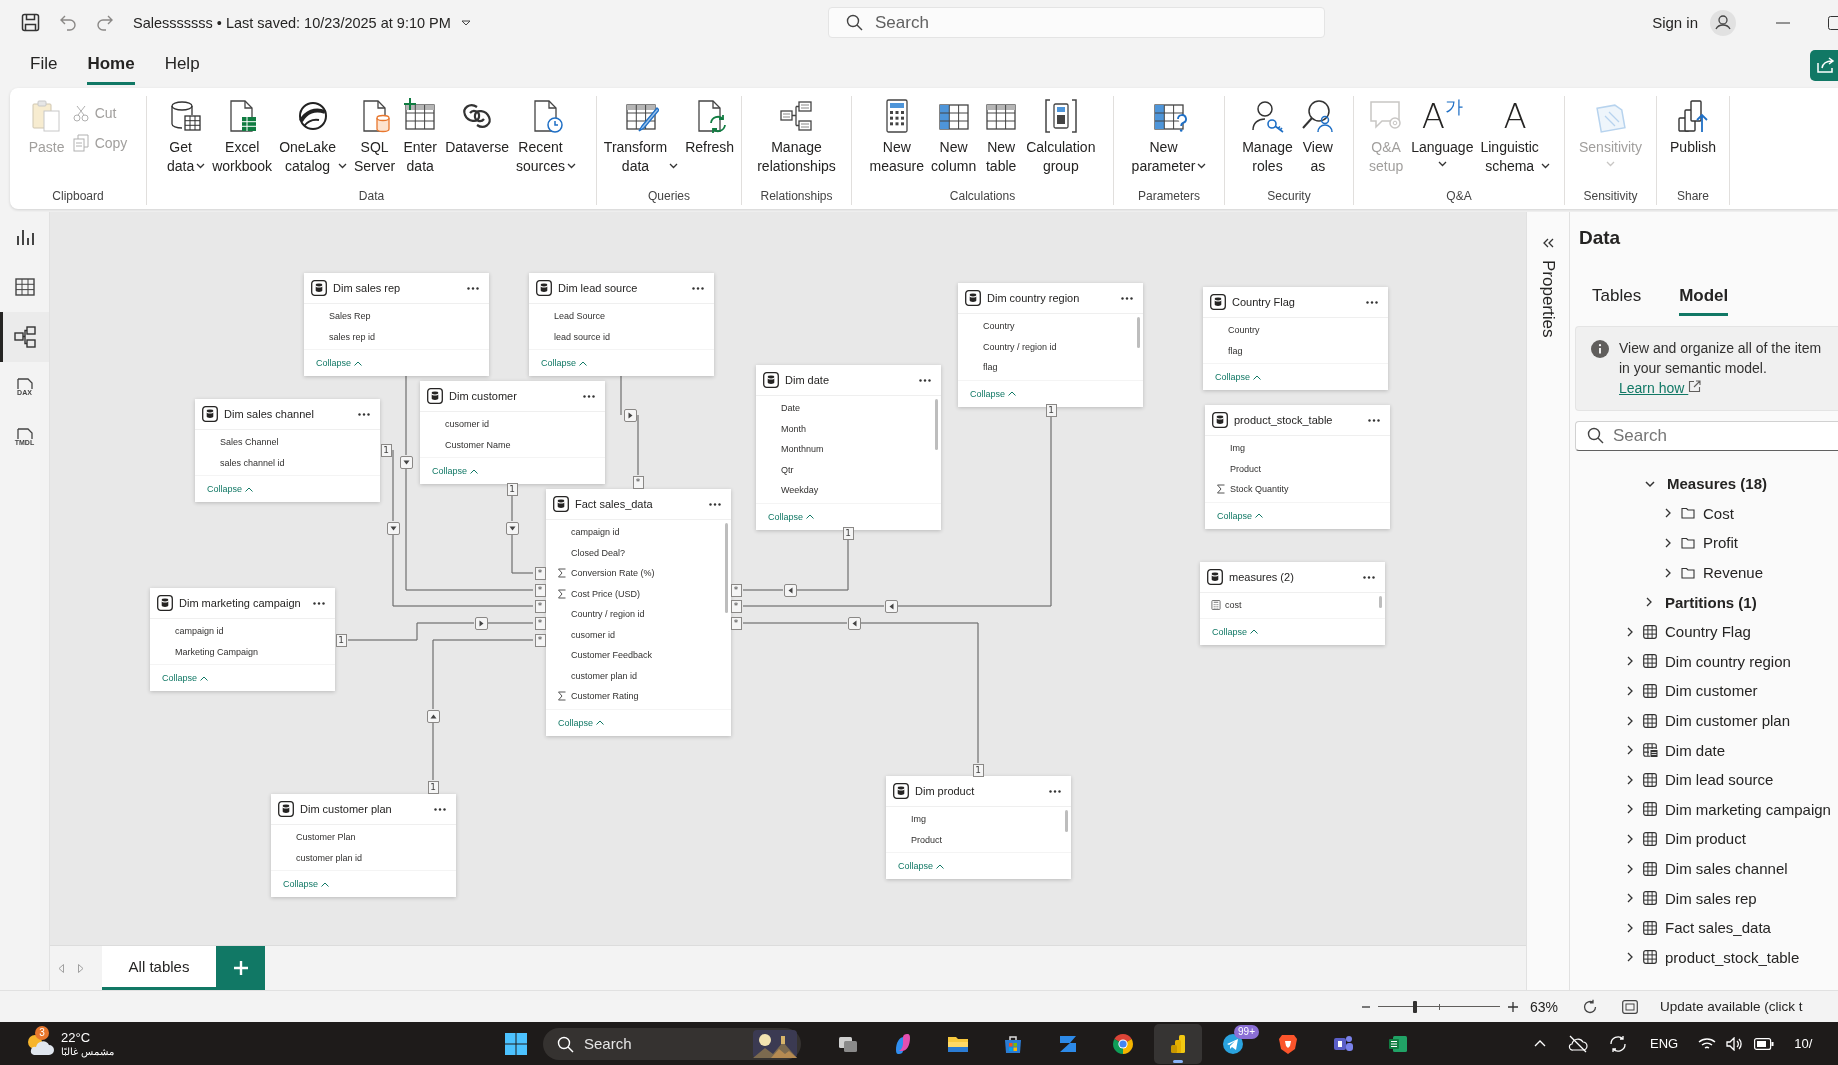 This screenshot has height=1065, width=1838. I want to click on table-card: Dim sales rep Sales Rep sales rep id Collapse, so click(396, 324).